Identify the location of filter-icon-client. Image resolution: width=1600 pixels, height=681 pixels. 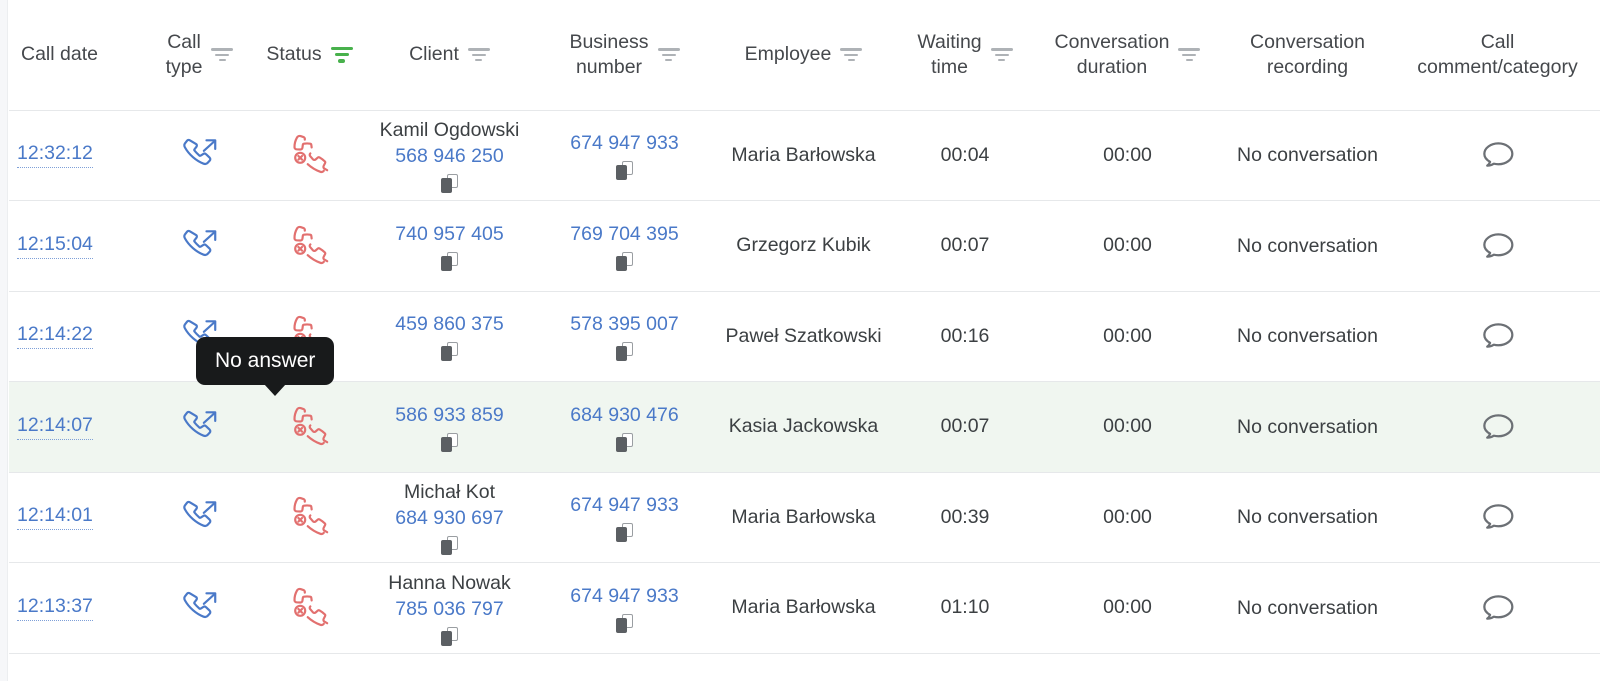
(478, 55).